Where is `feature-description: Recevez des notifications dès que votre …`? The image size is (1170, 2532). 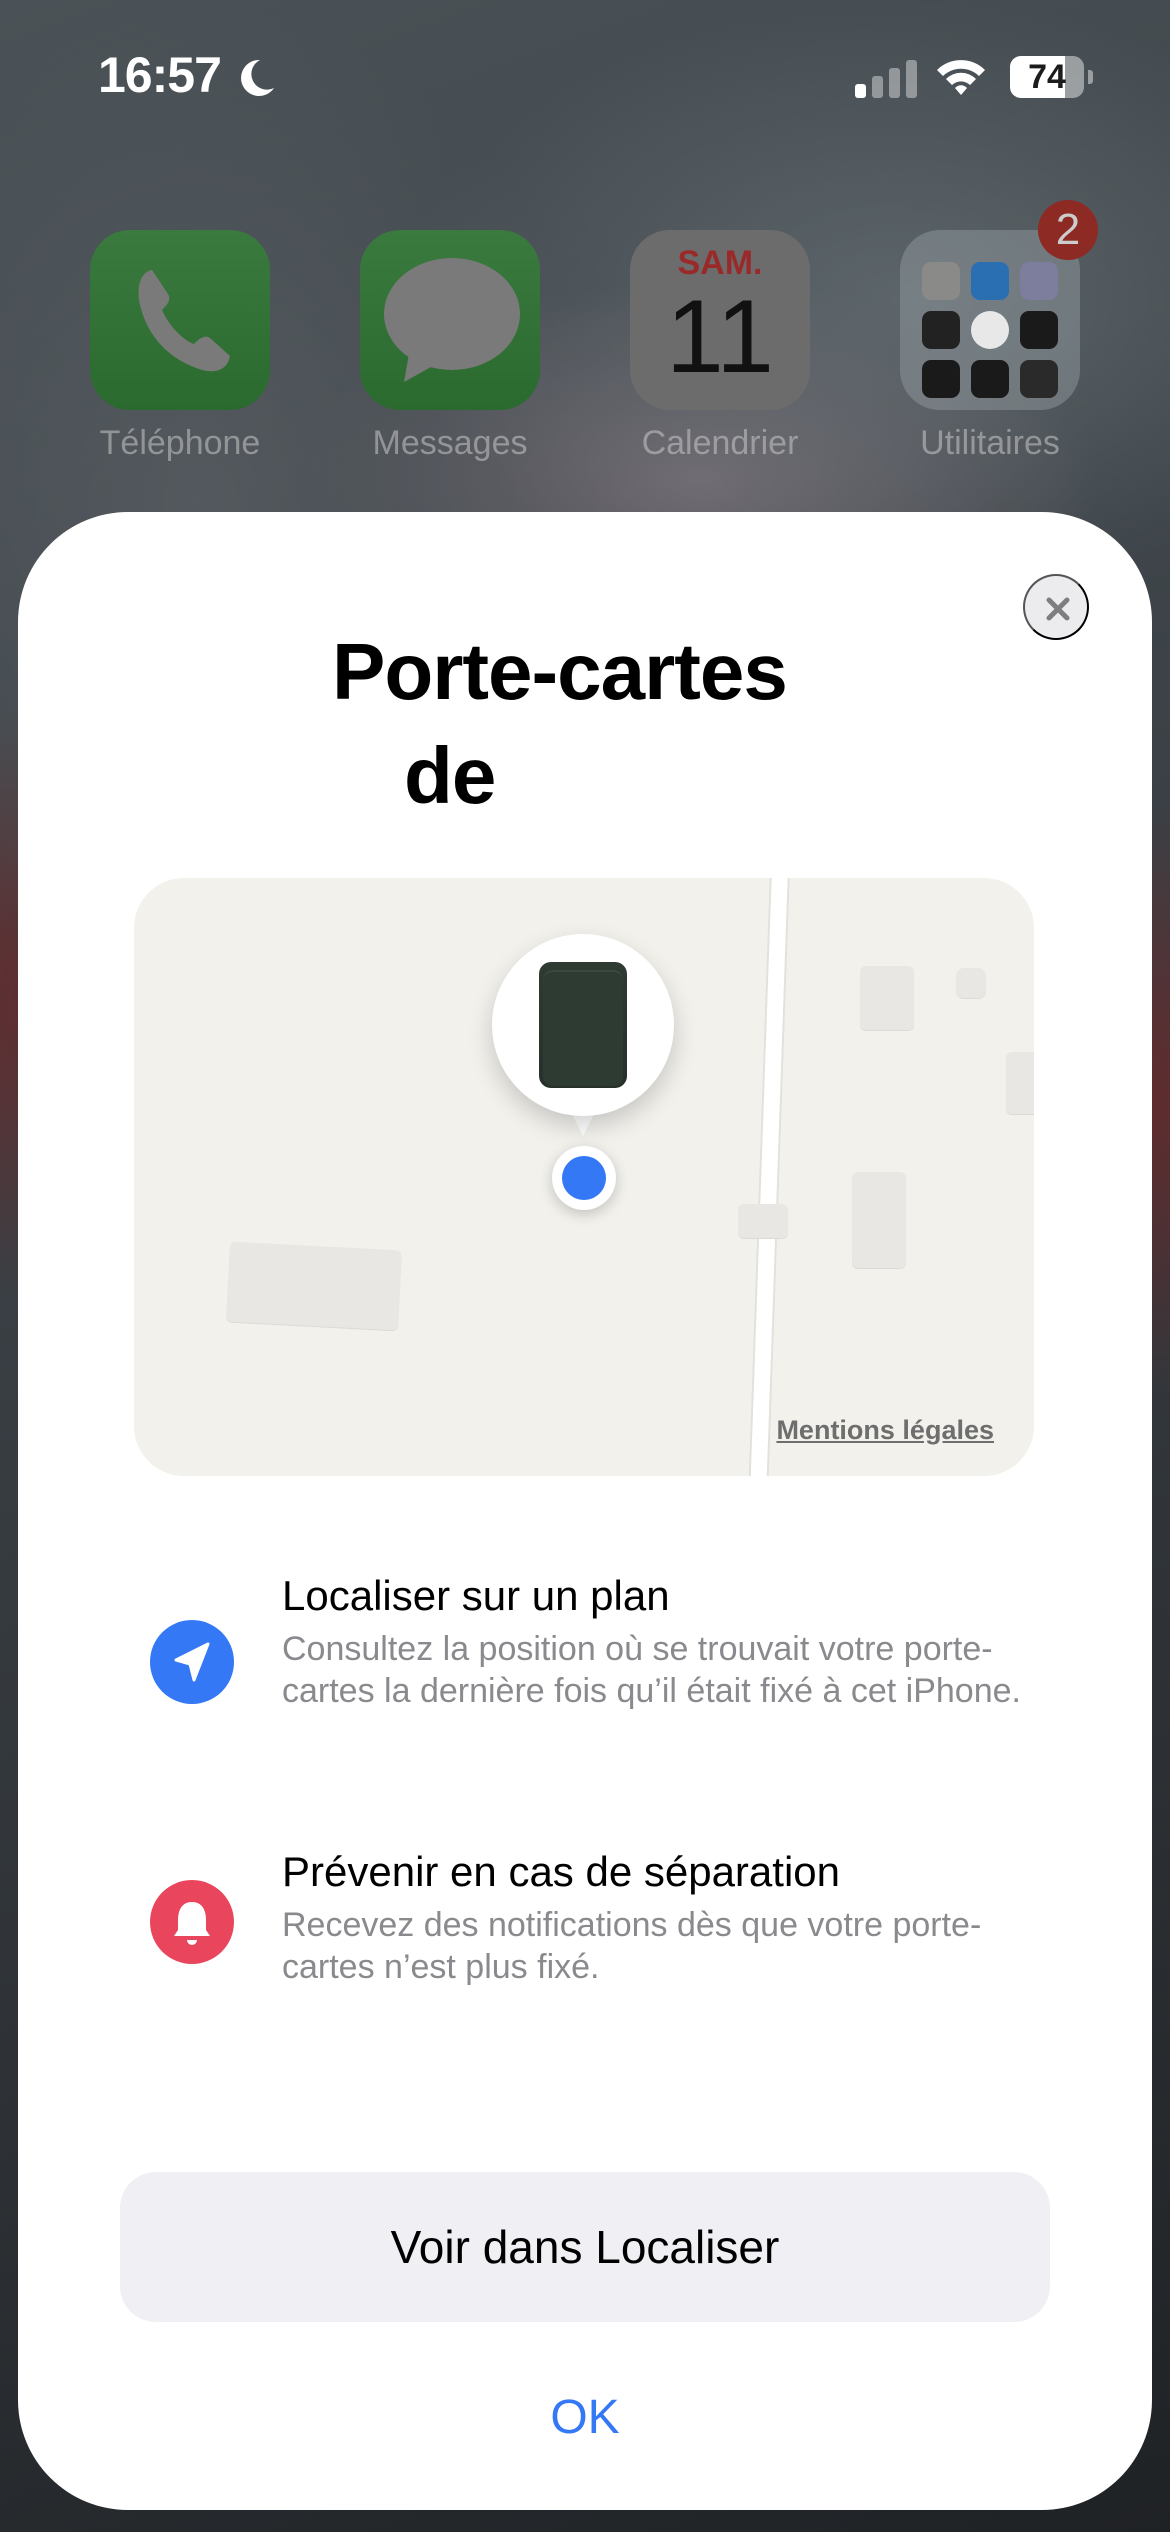 feature-description: Recevez des notifications dès que votre … is located at coordinates (632, 1946).